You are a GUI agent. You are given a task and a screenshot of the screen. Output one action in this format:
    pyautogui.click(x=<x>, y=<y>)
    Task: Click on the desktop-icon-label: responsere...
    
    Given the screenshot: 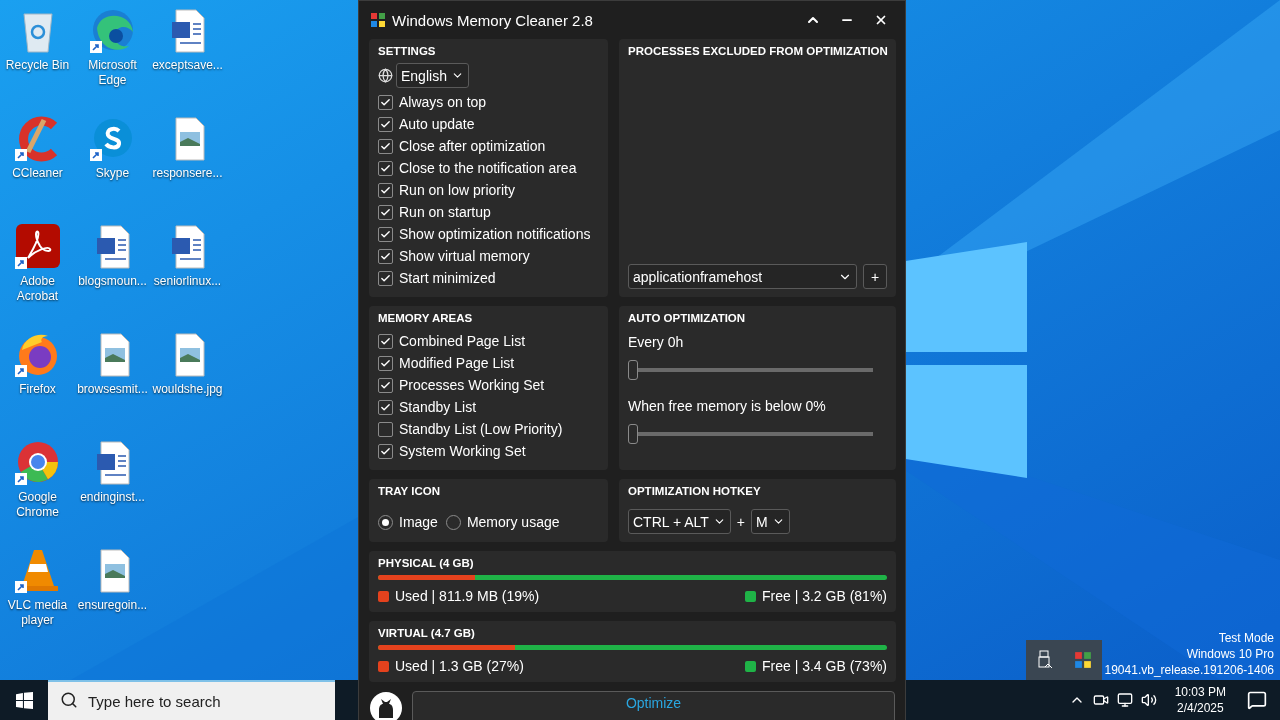 What is the action you would take?
    pyautogui.click(x=187, y=173)
    